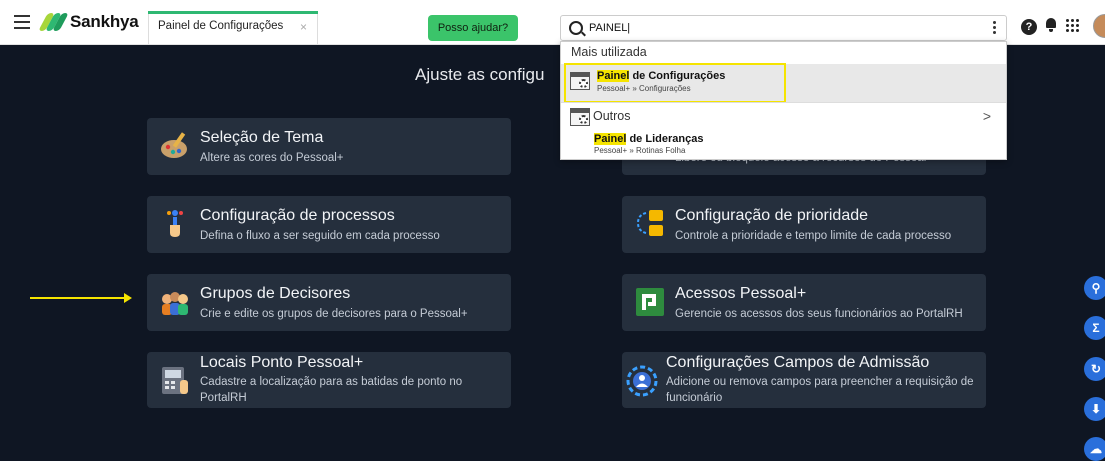 The image size is (1105, 461). I want to click on group-icon, so click(175, 303).